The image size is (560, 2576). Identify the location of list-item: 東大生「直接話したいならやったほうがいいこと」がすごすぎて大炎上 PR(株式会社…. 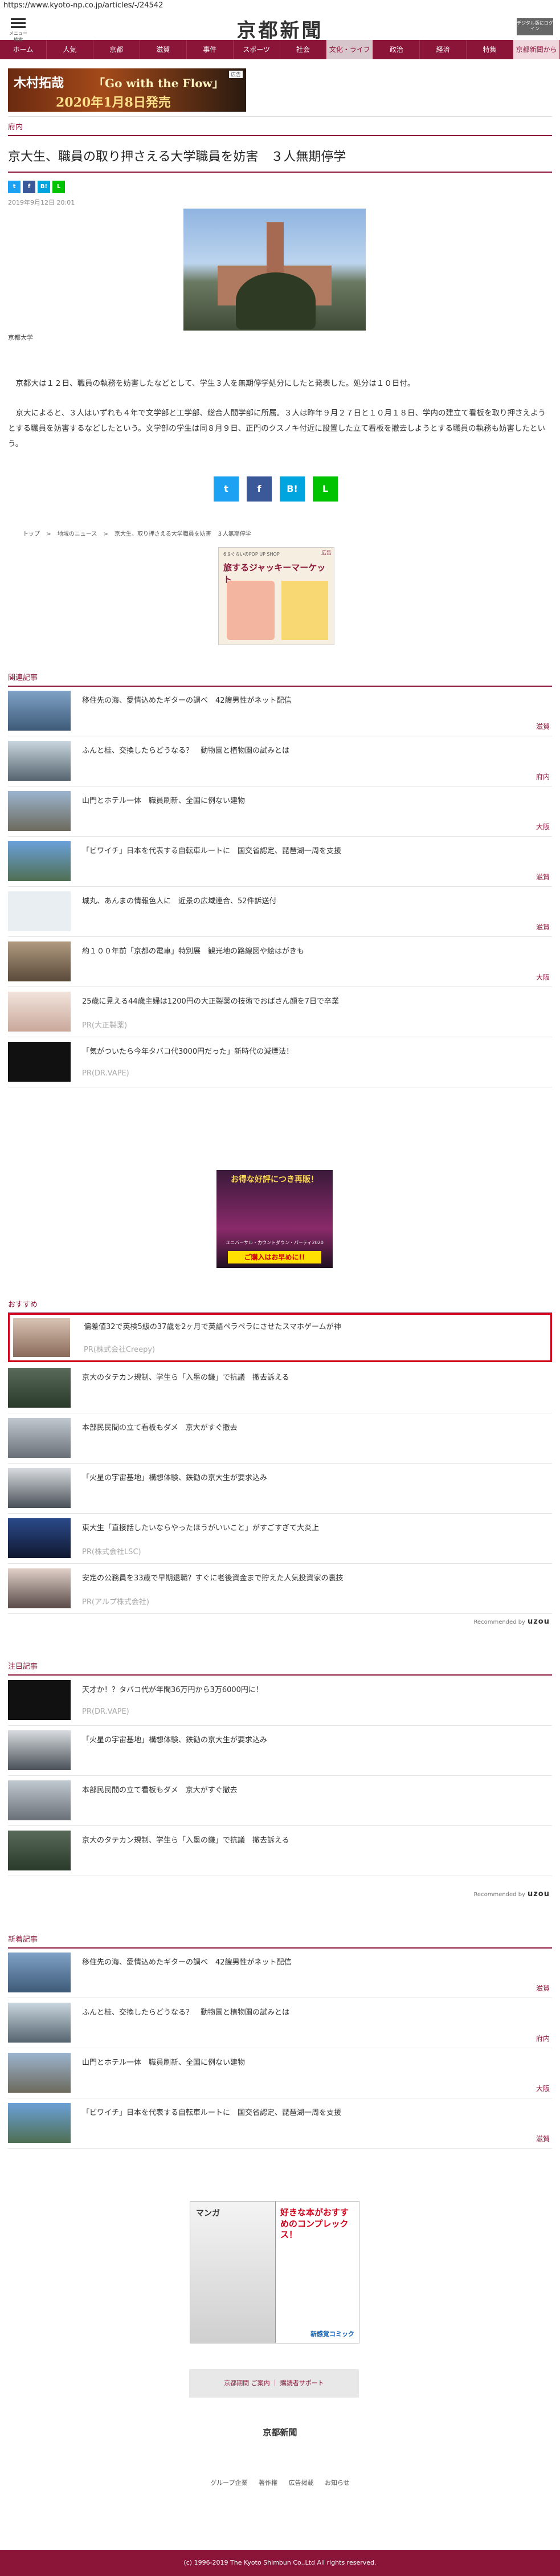
(280, 1539).